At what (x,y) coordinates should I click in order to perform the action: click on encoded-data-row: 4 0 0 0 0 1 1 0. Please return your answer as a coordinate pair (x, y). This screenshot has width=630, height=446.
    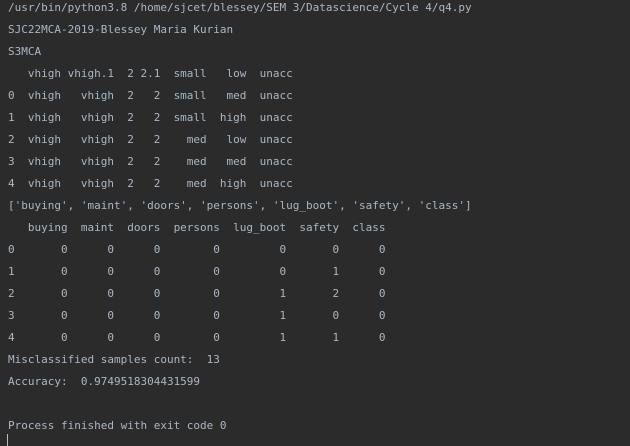
    Looking at the image, I should click on (197, 337).